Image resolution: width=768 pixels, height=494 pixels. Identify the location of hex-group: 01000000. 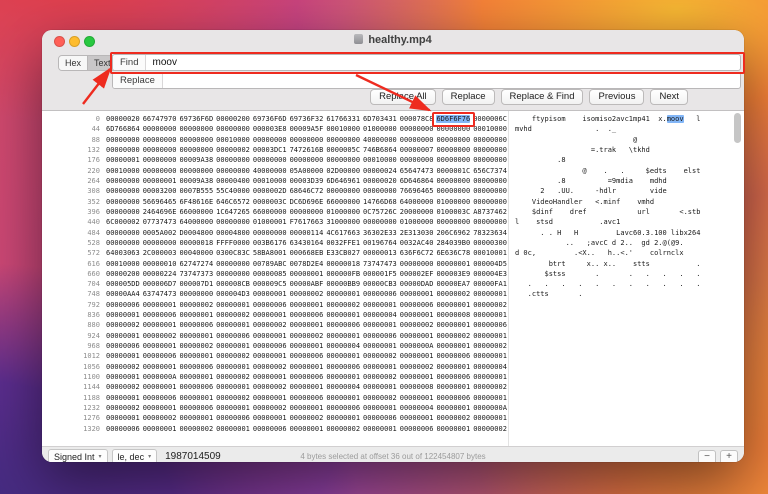
(453, 202).